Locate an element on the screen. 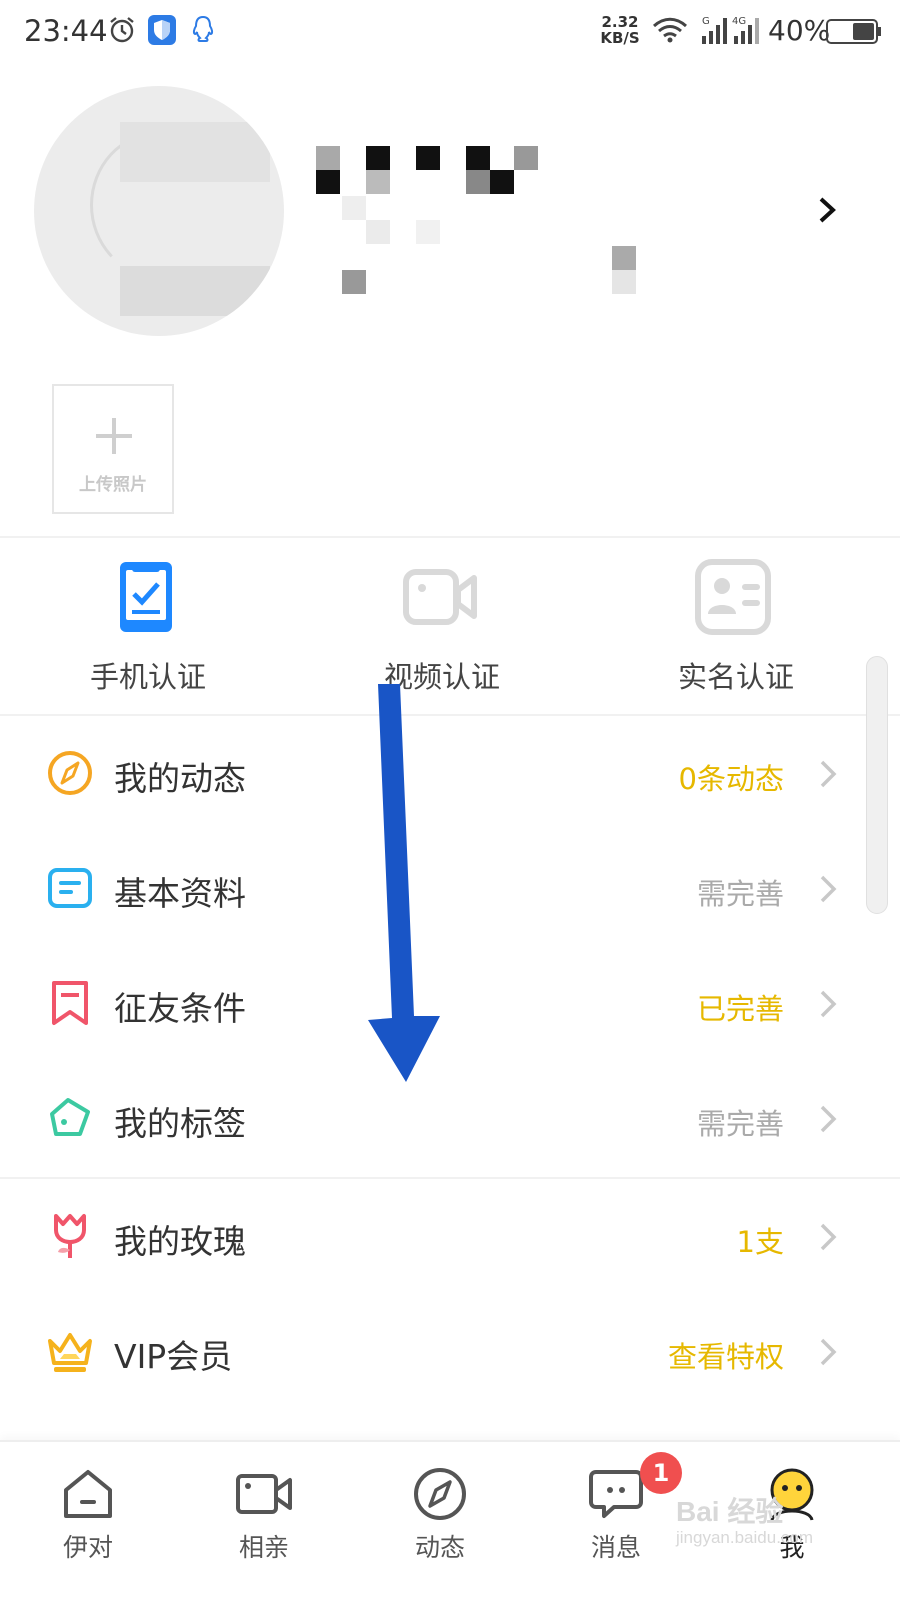 The image size is (900, 1602). menu-basic-info: 基本资料 需完善 is located at coordinates (450, 888).